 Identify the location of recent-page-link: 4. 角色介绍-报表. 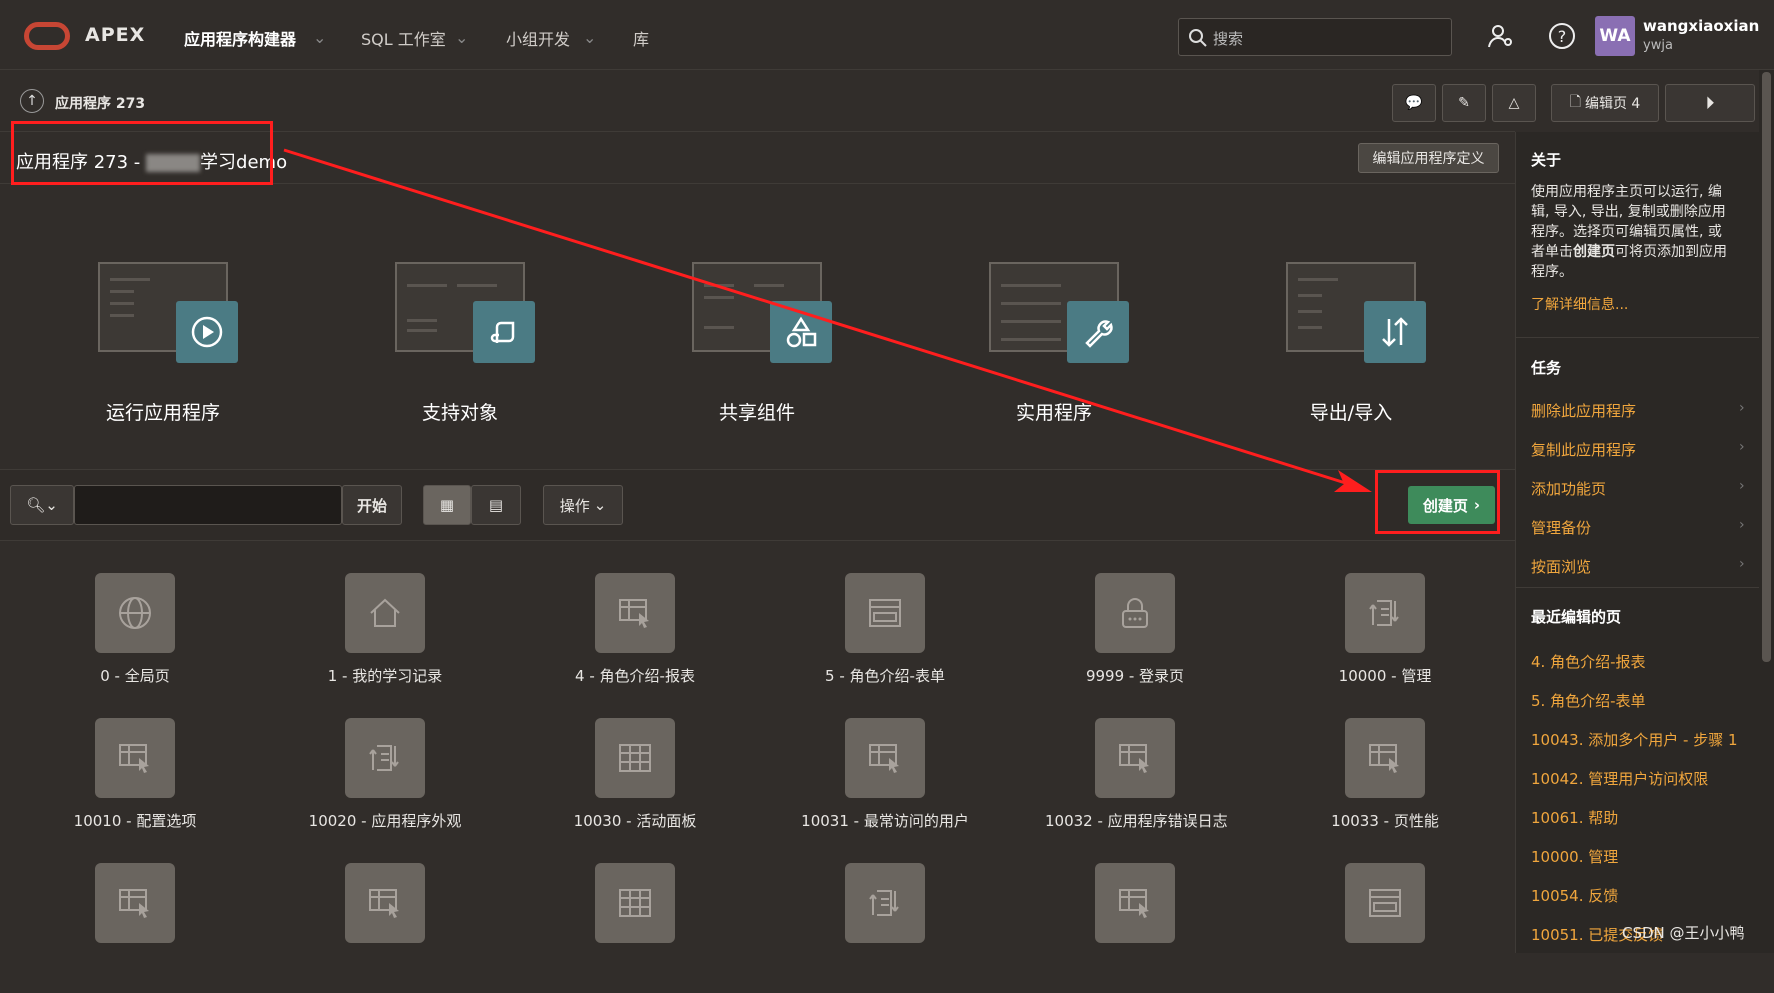
(1588, 661).